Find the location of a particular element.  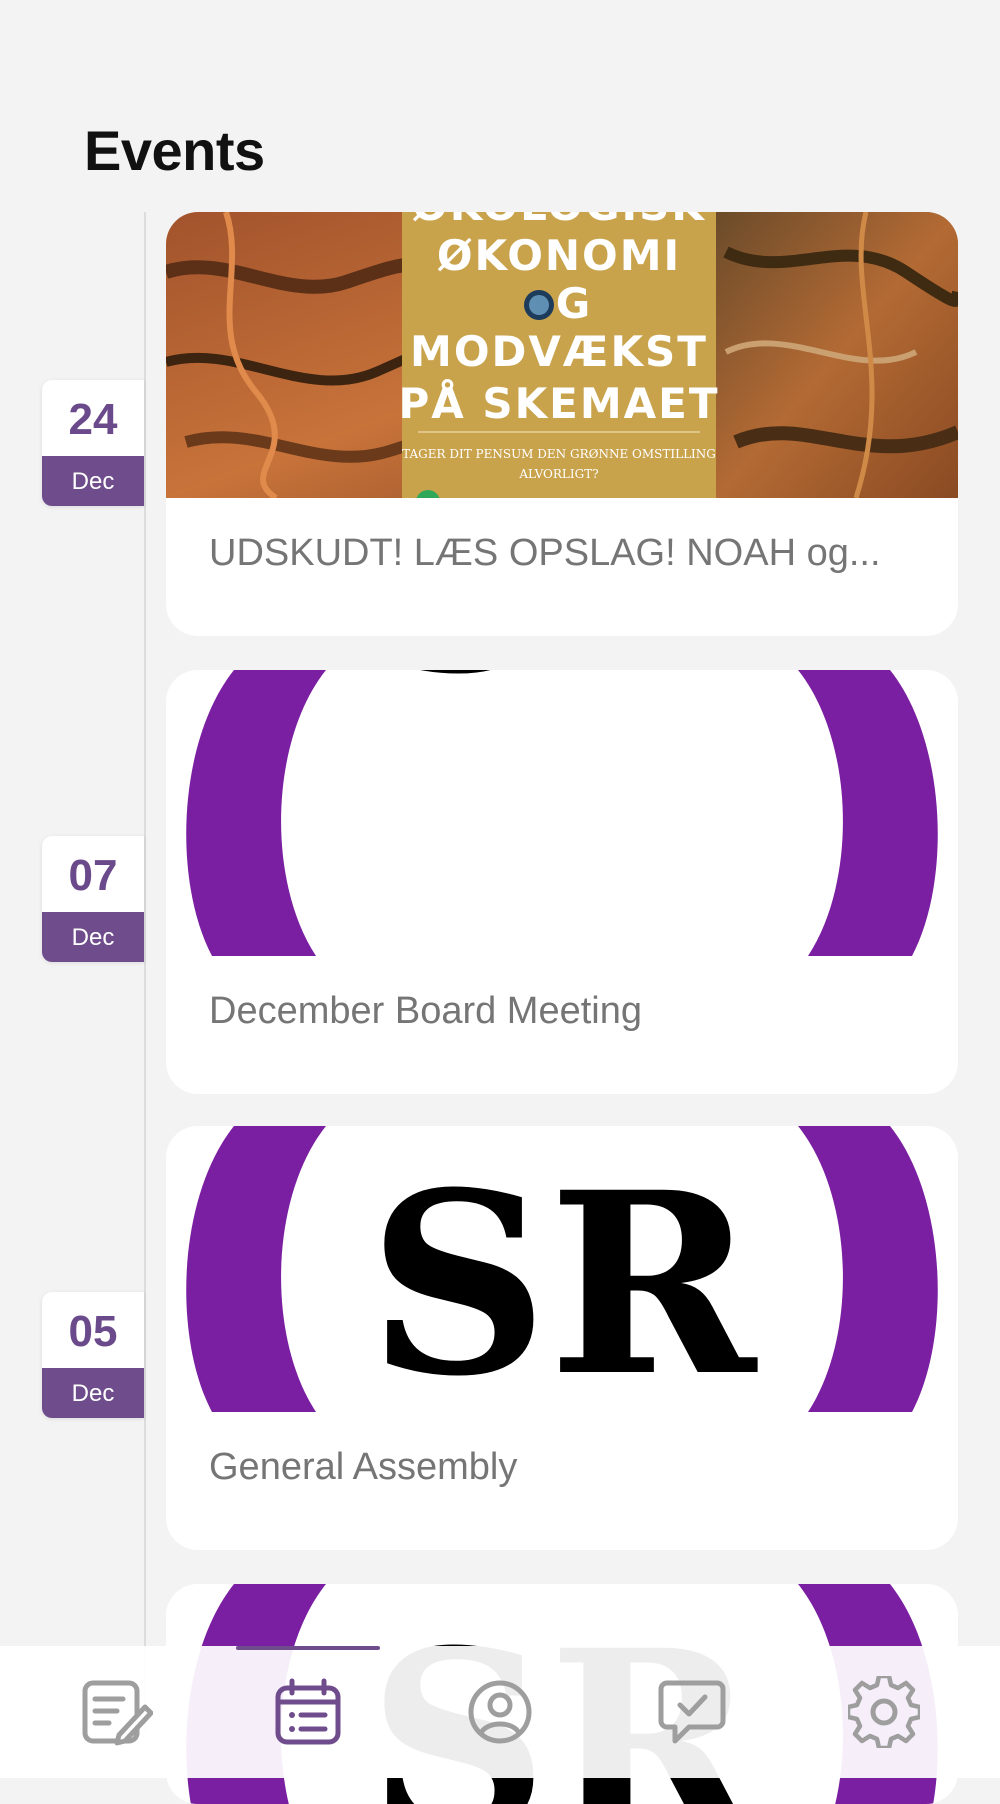

profile-icon is located at coordinates (500, 1712).